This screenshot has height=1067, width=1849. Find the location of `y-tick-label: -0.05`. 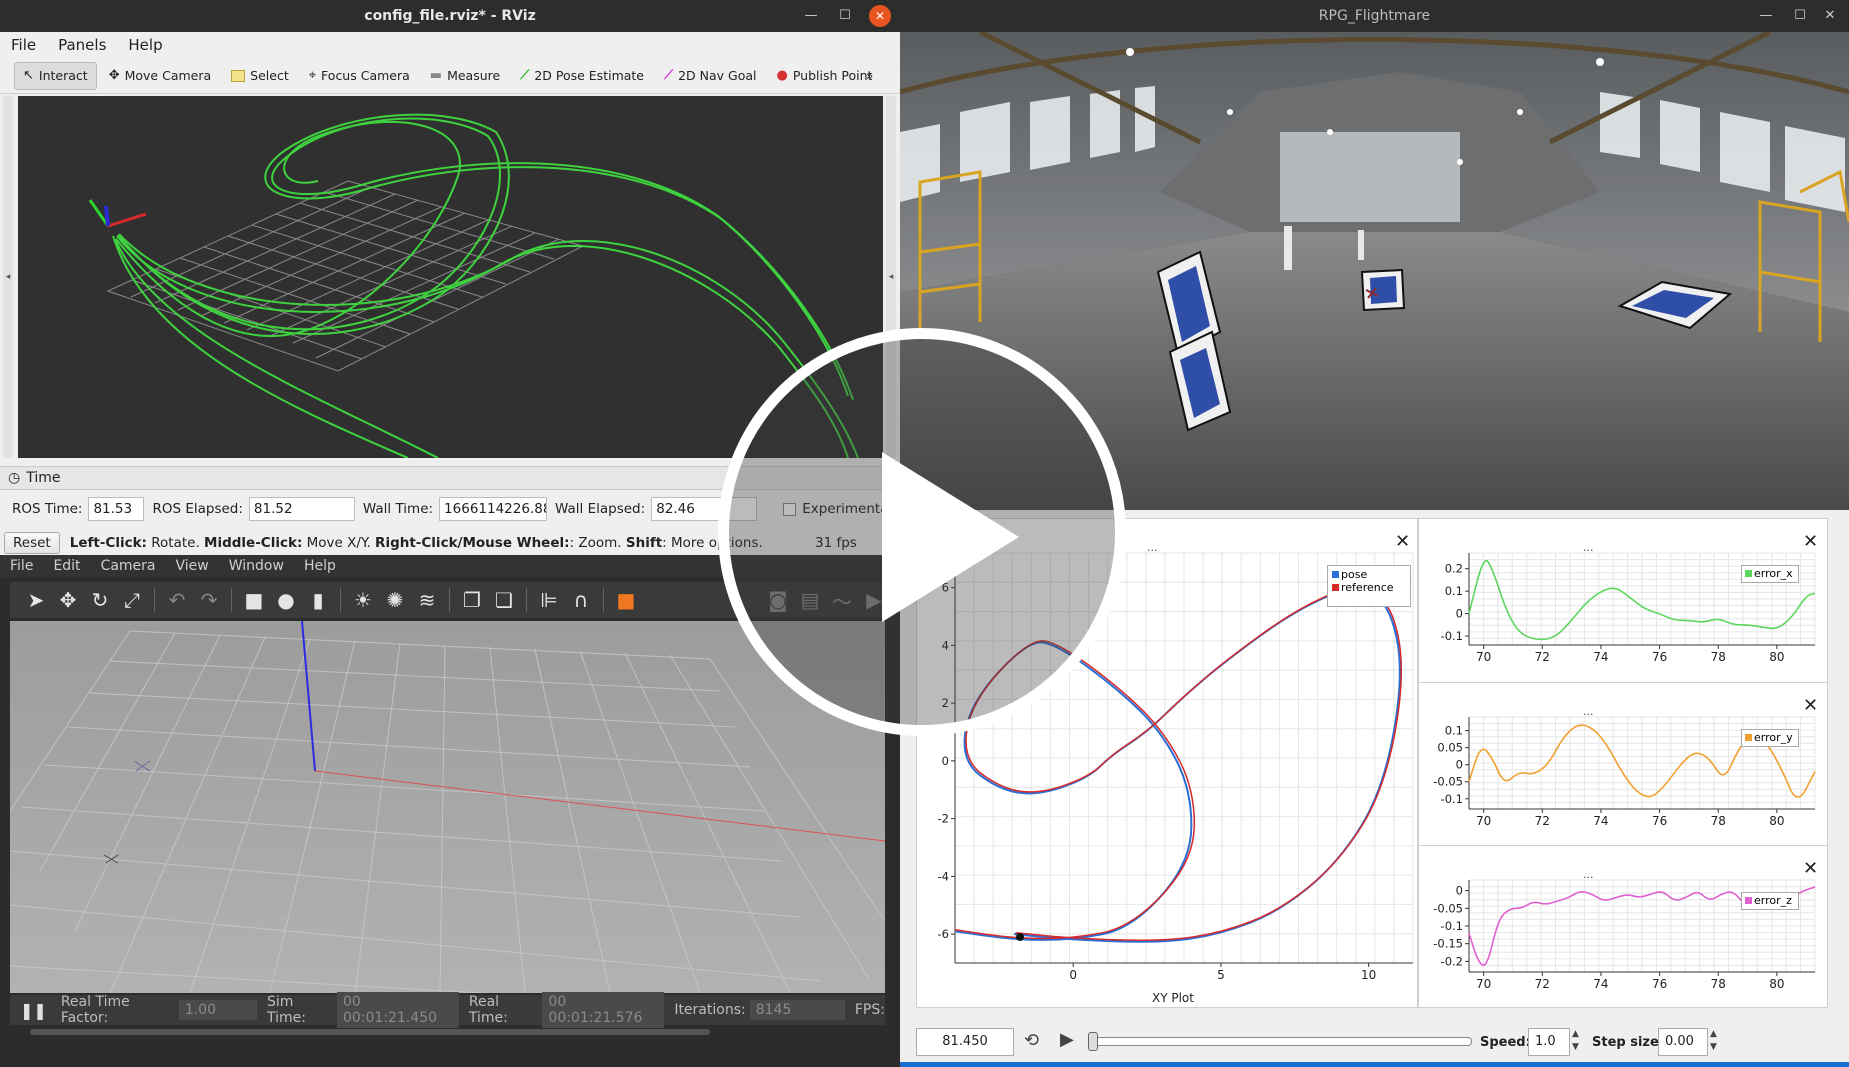

y-tick-label: -0.05 is located at coordinates (1448, 782).